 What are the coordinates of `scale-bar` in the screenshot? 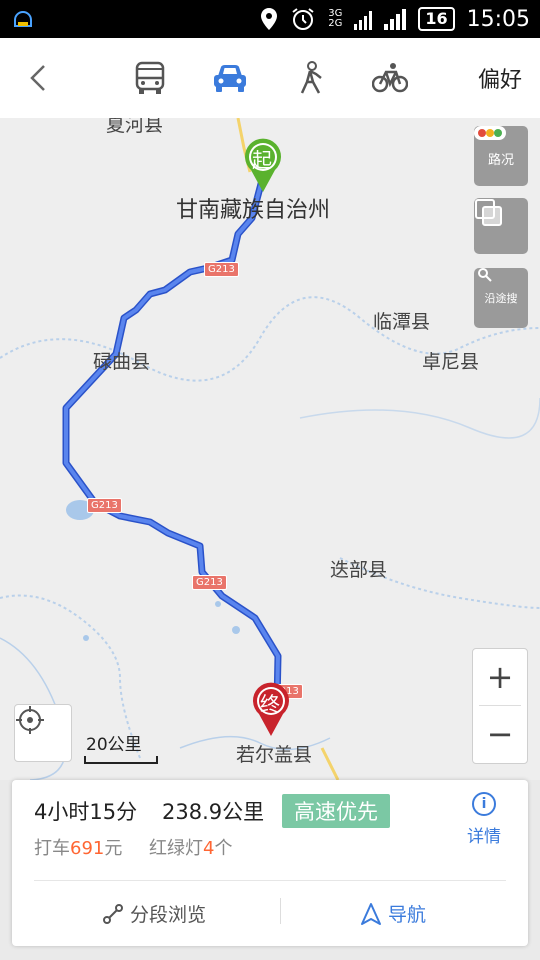 It's located at (121, 760).